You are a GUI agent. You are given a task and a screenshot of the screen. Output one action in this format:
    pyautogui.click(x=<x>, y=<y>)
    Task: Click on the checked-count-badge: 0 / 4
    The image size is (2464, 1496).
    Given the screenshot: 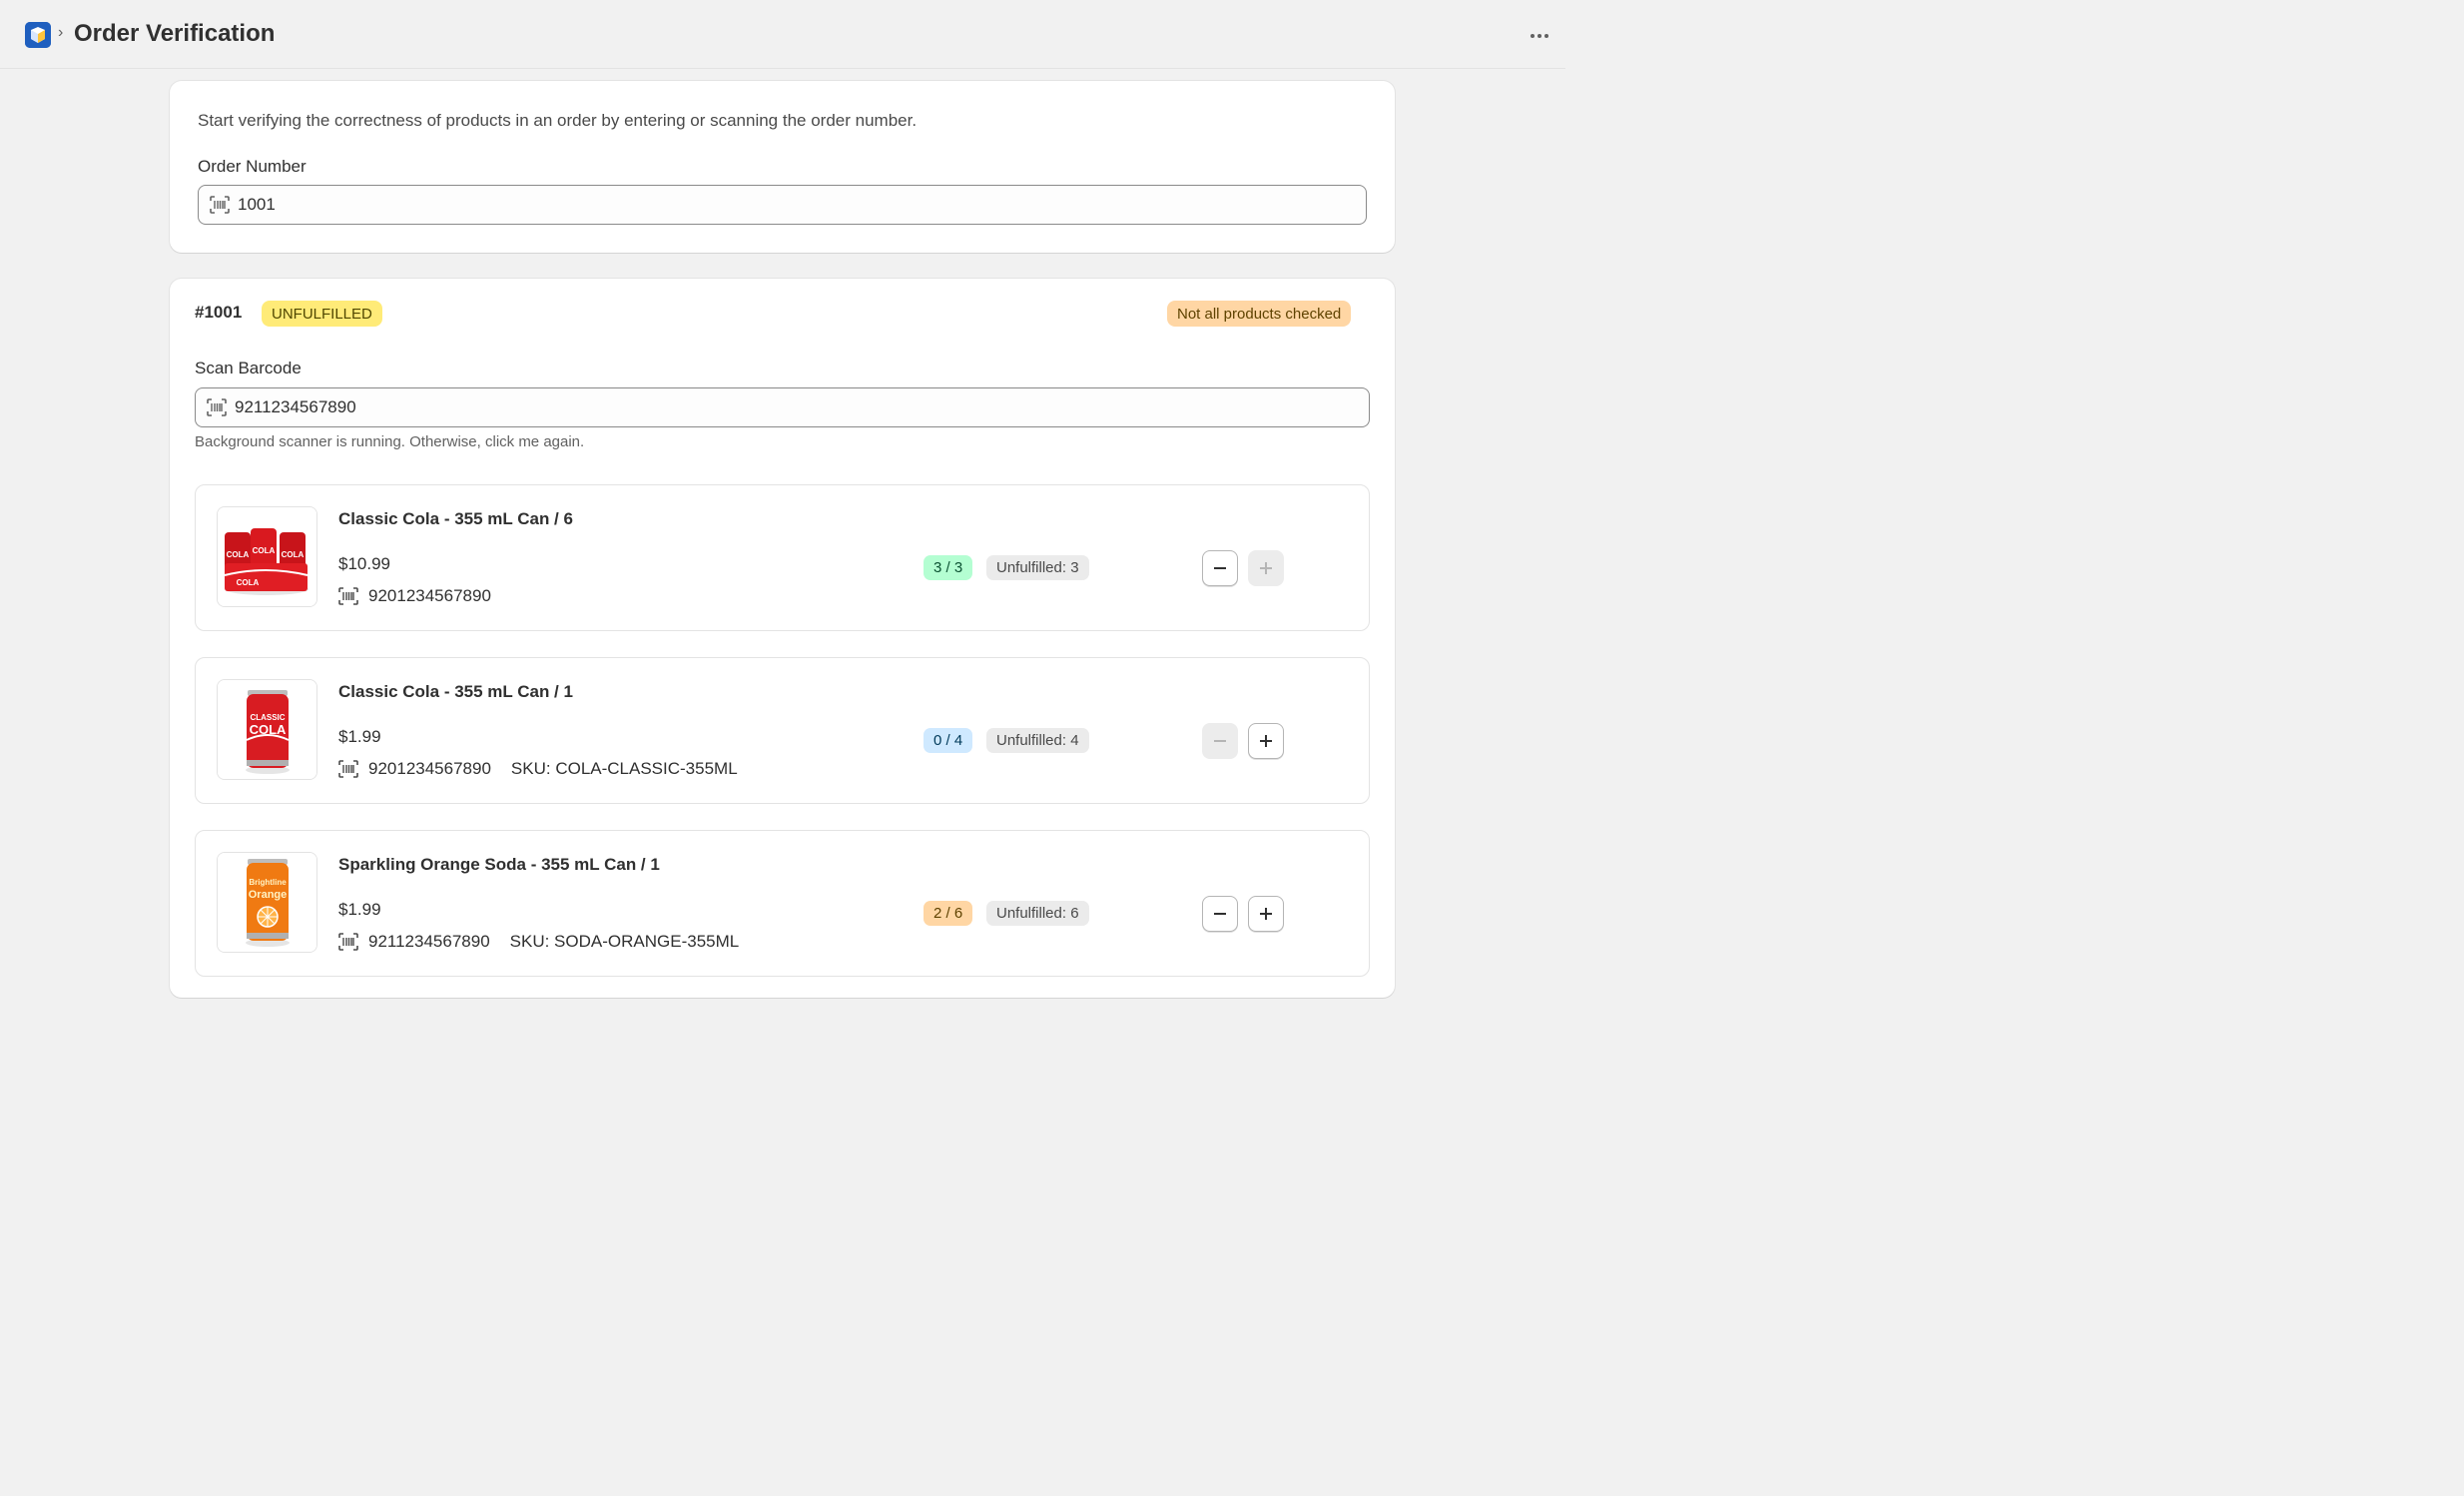 What is the action you would take?
    pyautogui.click(x=948, y=740)
    